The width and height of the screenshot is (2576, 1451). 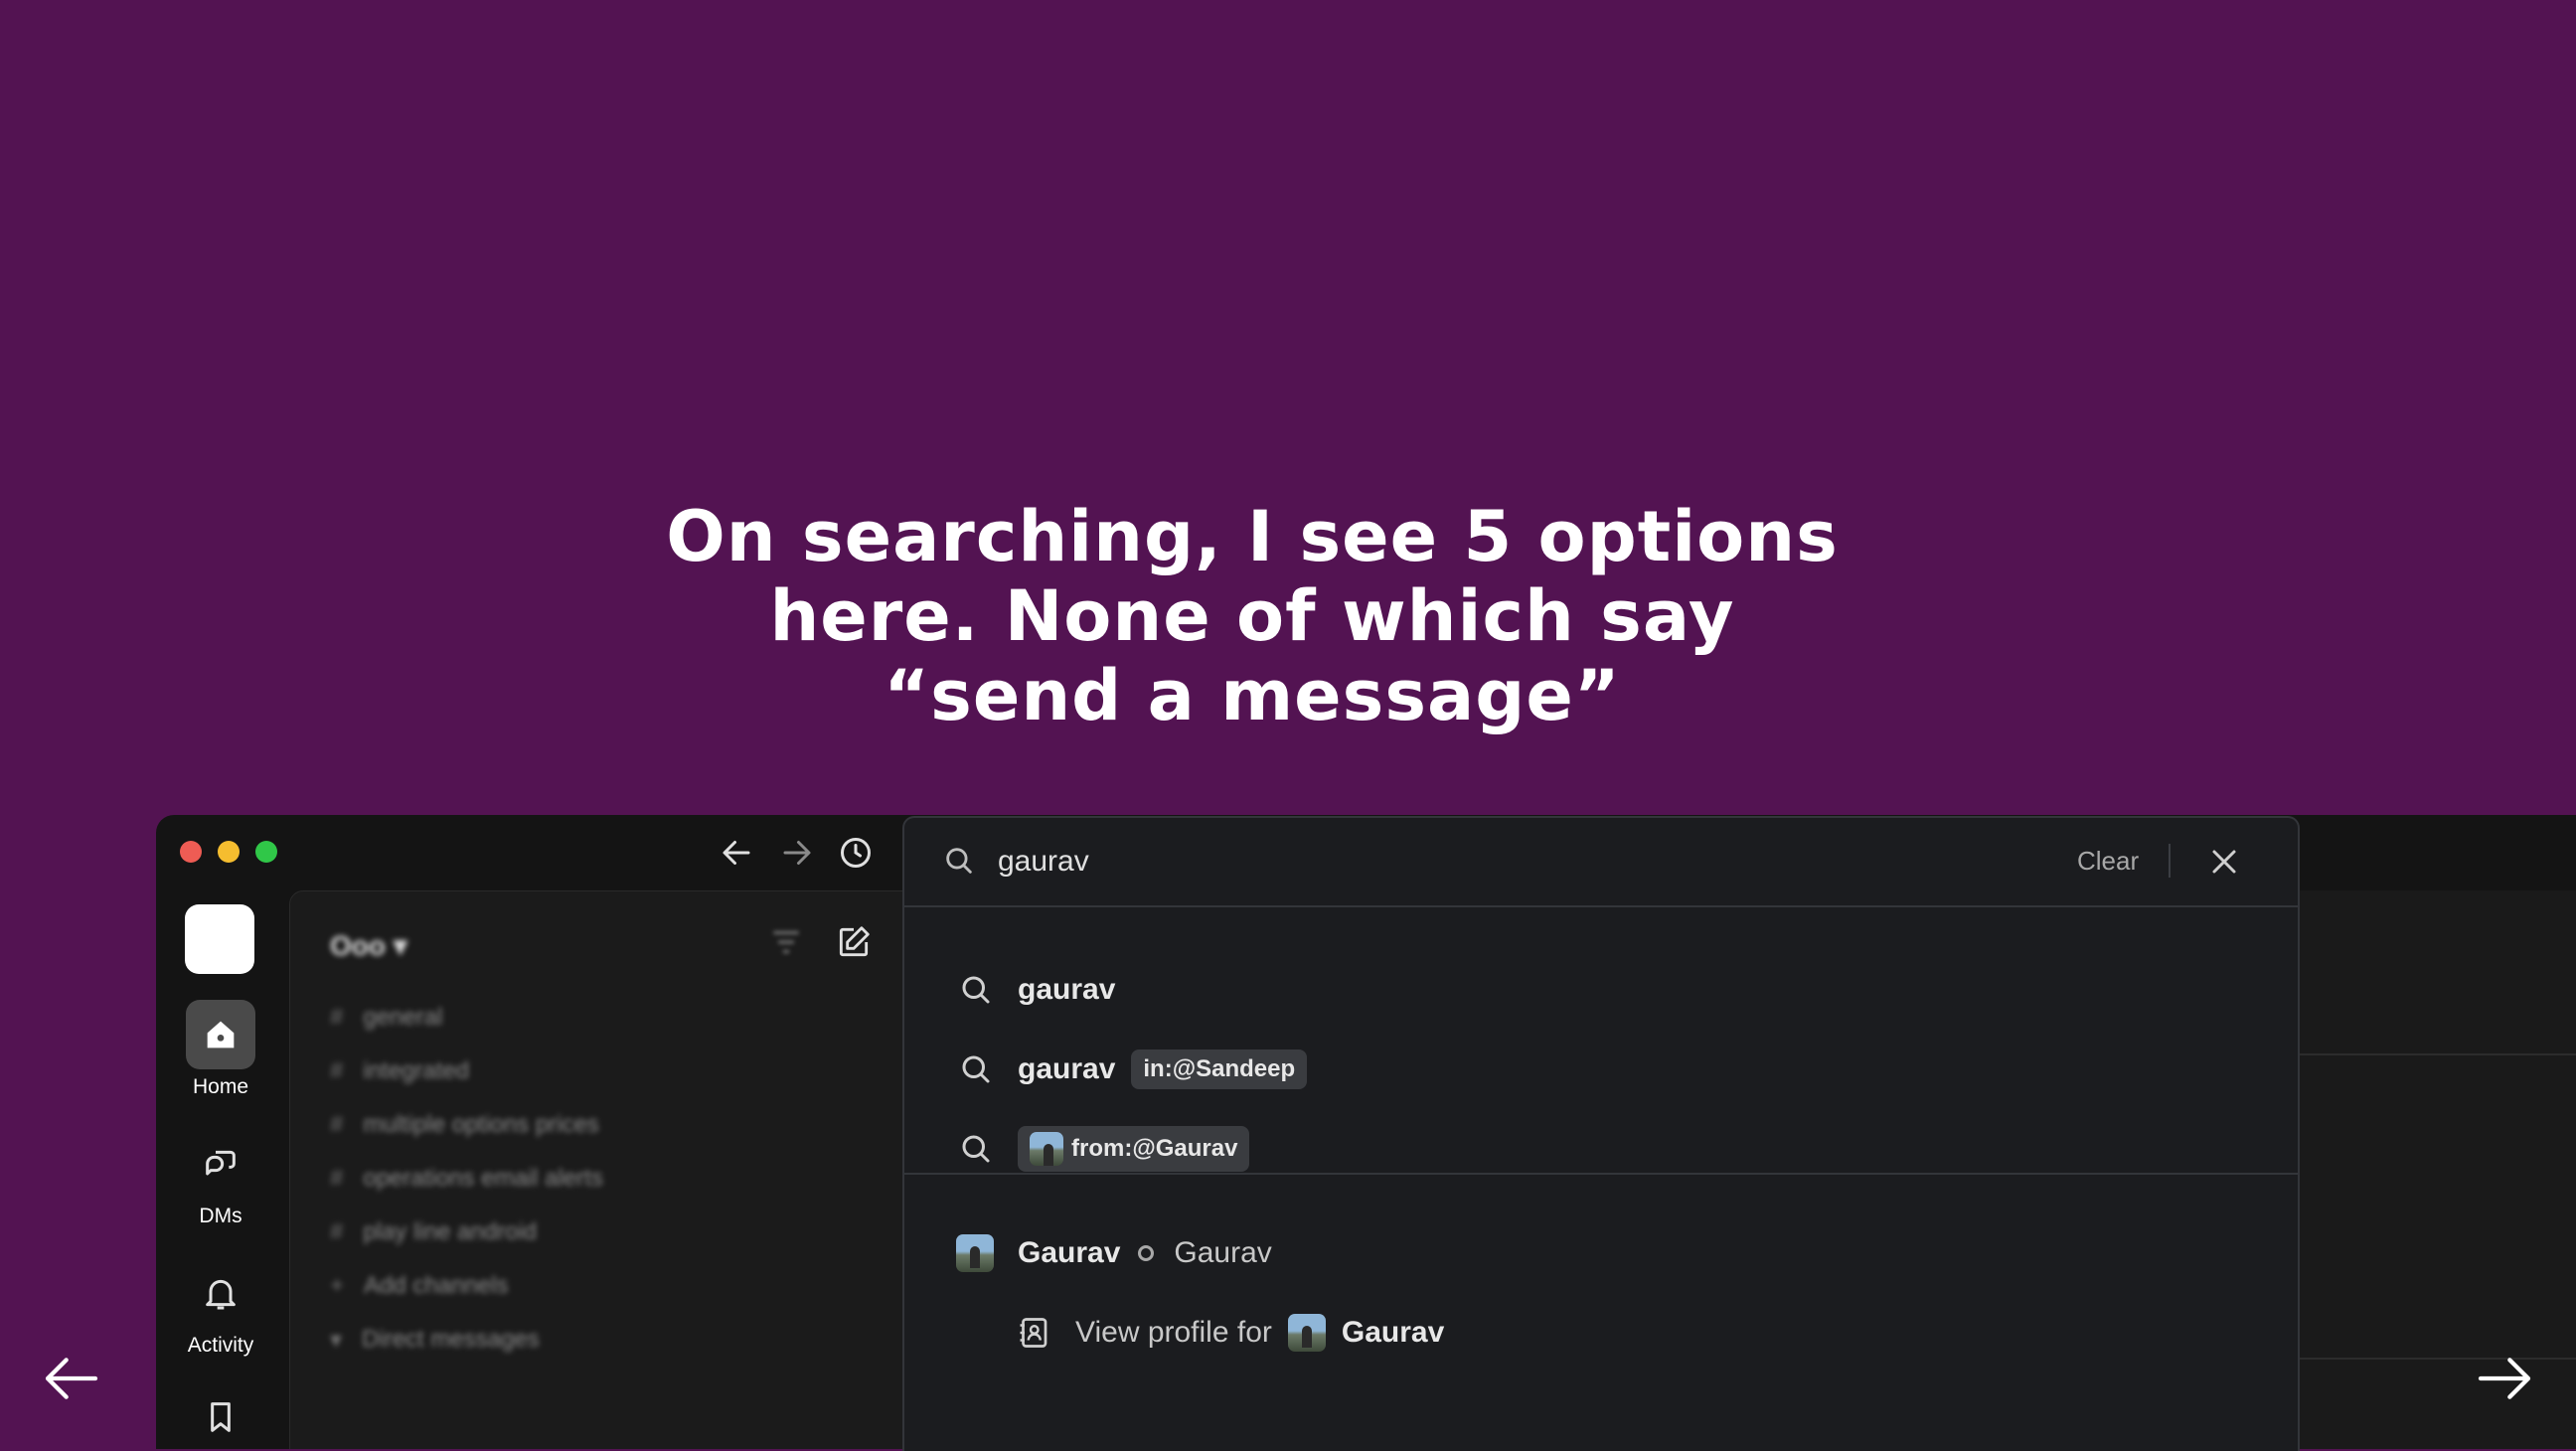 I want to click on rail-label: DMs, so click(x=220, y=1216).